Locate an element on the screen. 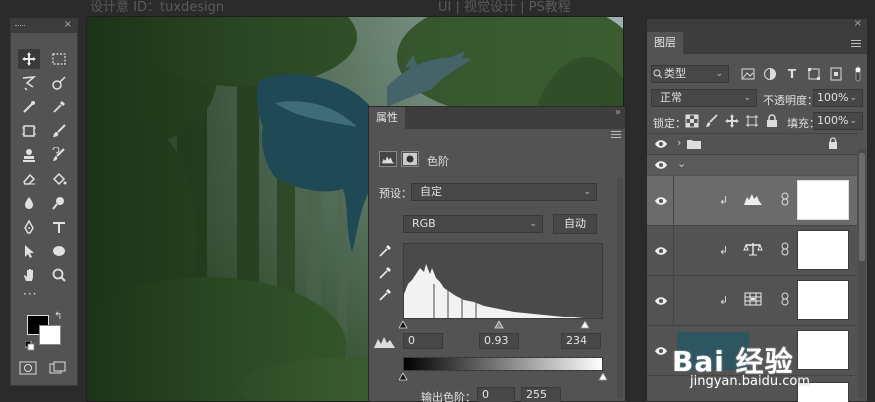 Image resolution: width=875 pixels, height=402 pixels. eraser-icon is located at coordinates (29, 179).